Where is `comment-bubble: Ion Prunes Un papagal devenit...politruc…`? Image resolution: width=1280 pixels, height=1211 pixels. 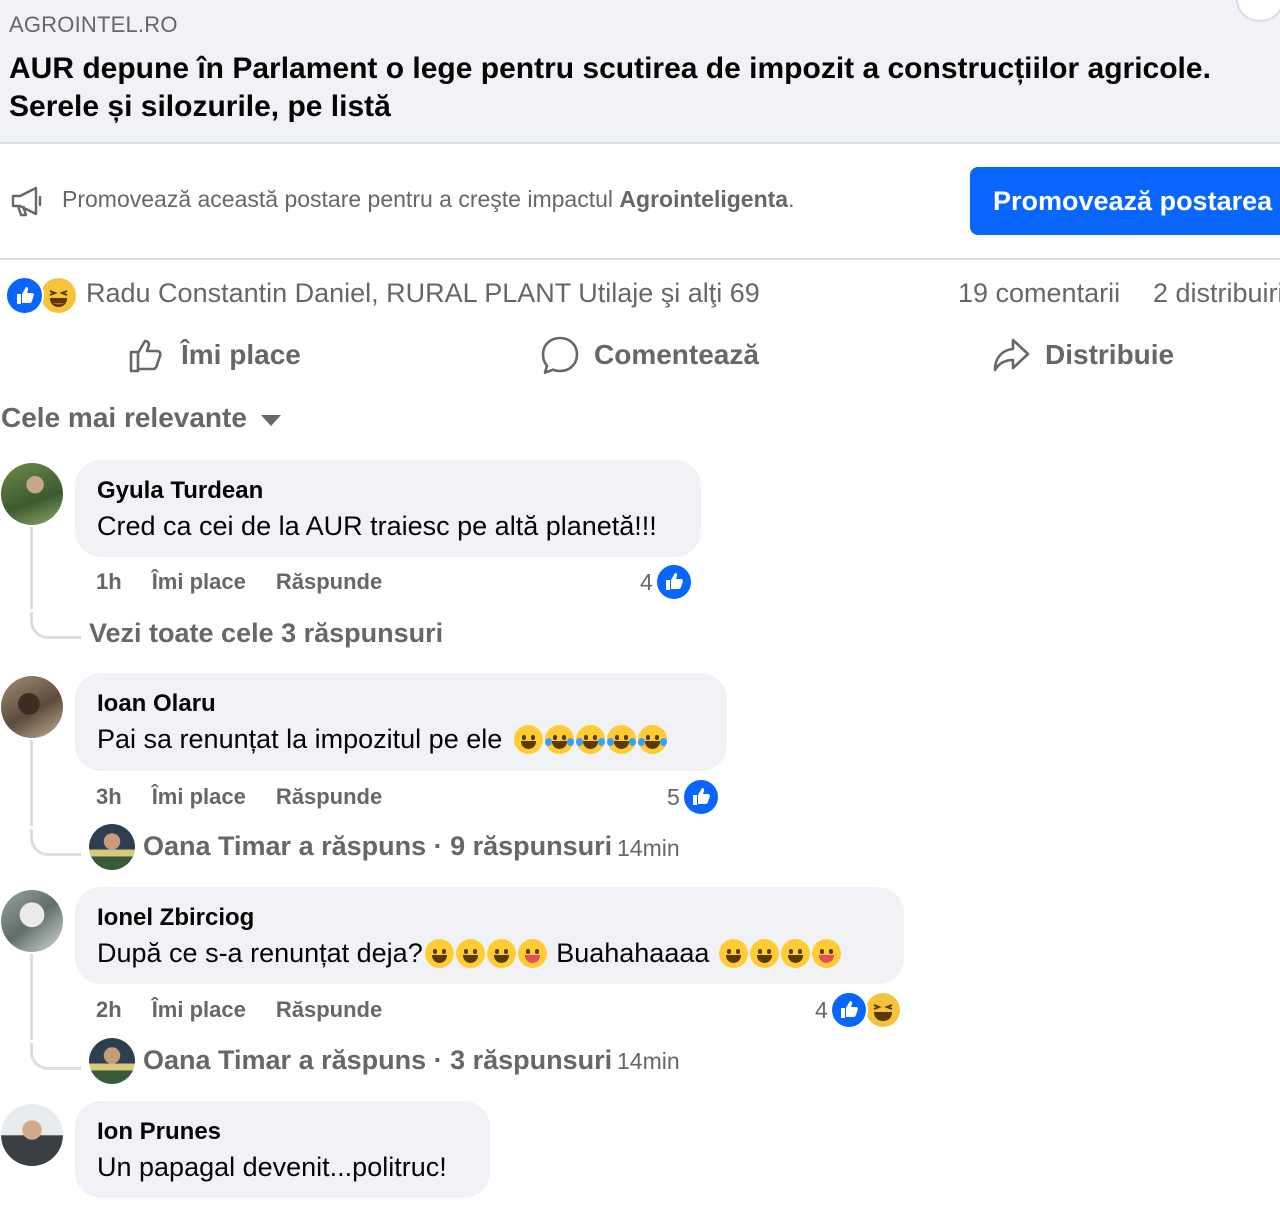 comment-bubble: Ion Prunes Un papagal devenit...politruc… is located at coordinates (282, 1149).